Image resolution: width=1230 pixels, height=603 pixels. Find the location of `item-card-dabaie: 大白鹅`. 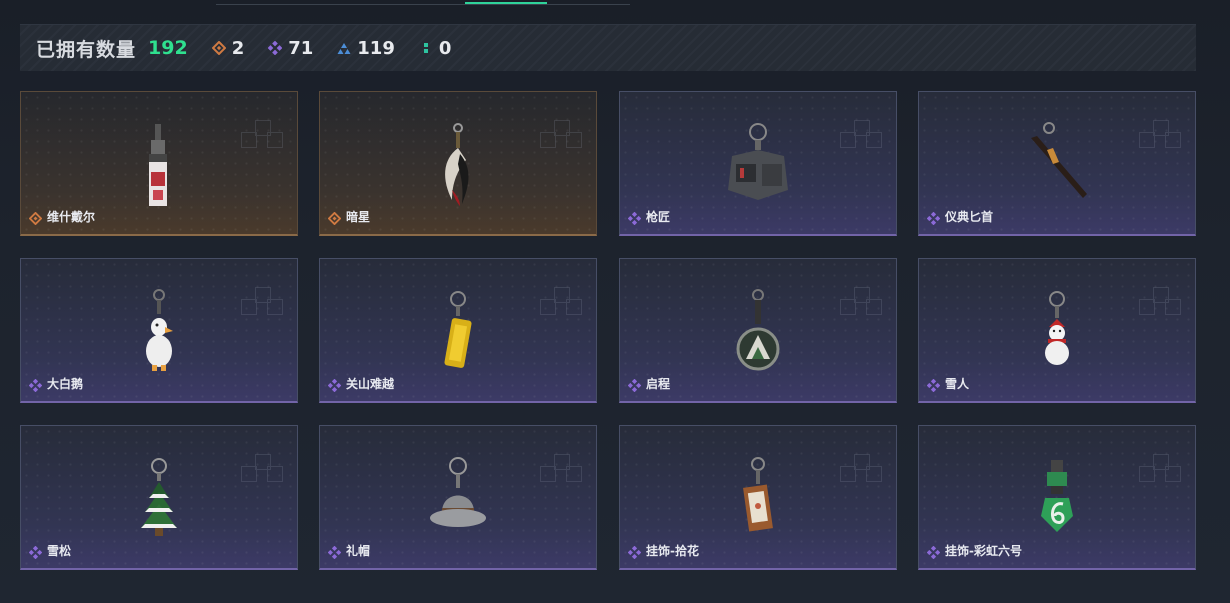

item-card-dabaie: 大白鹅 is located at coordinates (159, 330).